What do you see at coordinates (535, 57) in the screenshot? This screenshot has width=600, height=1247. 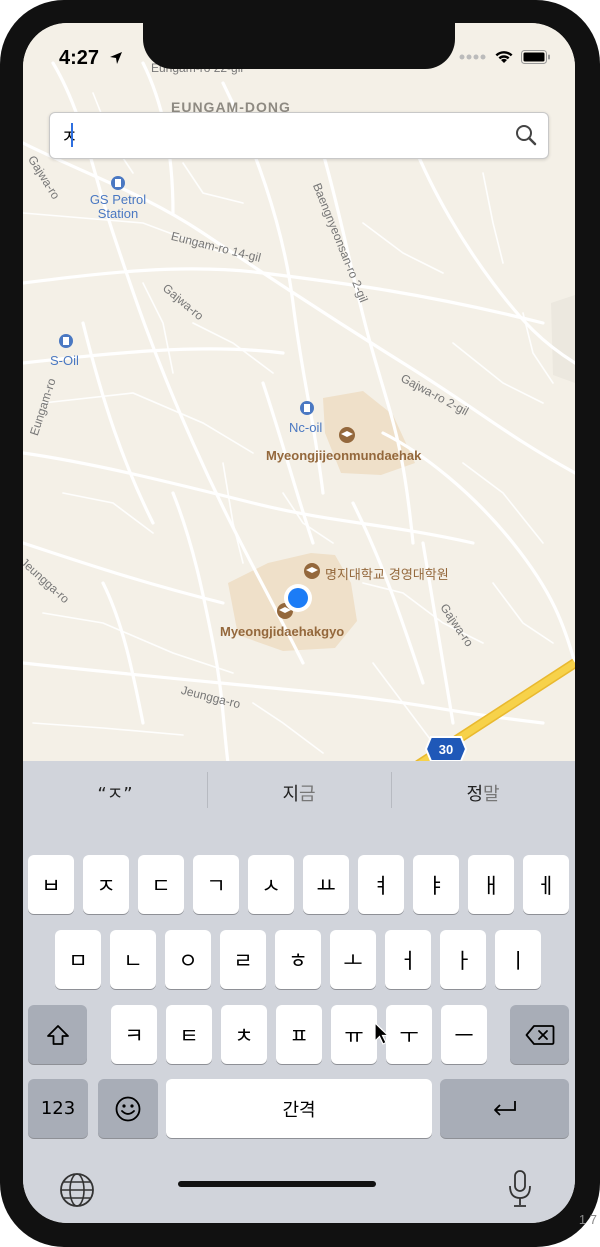 I see `battery-icon` at bounding box center [535, 57].